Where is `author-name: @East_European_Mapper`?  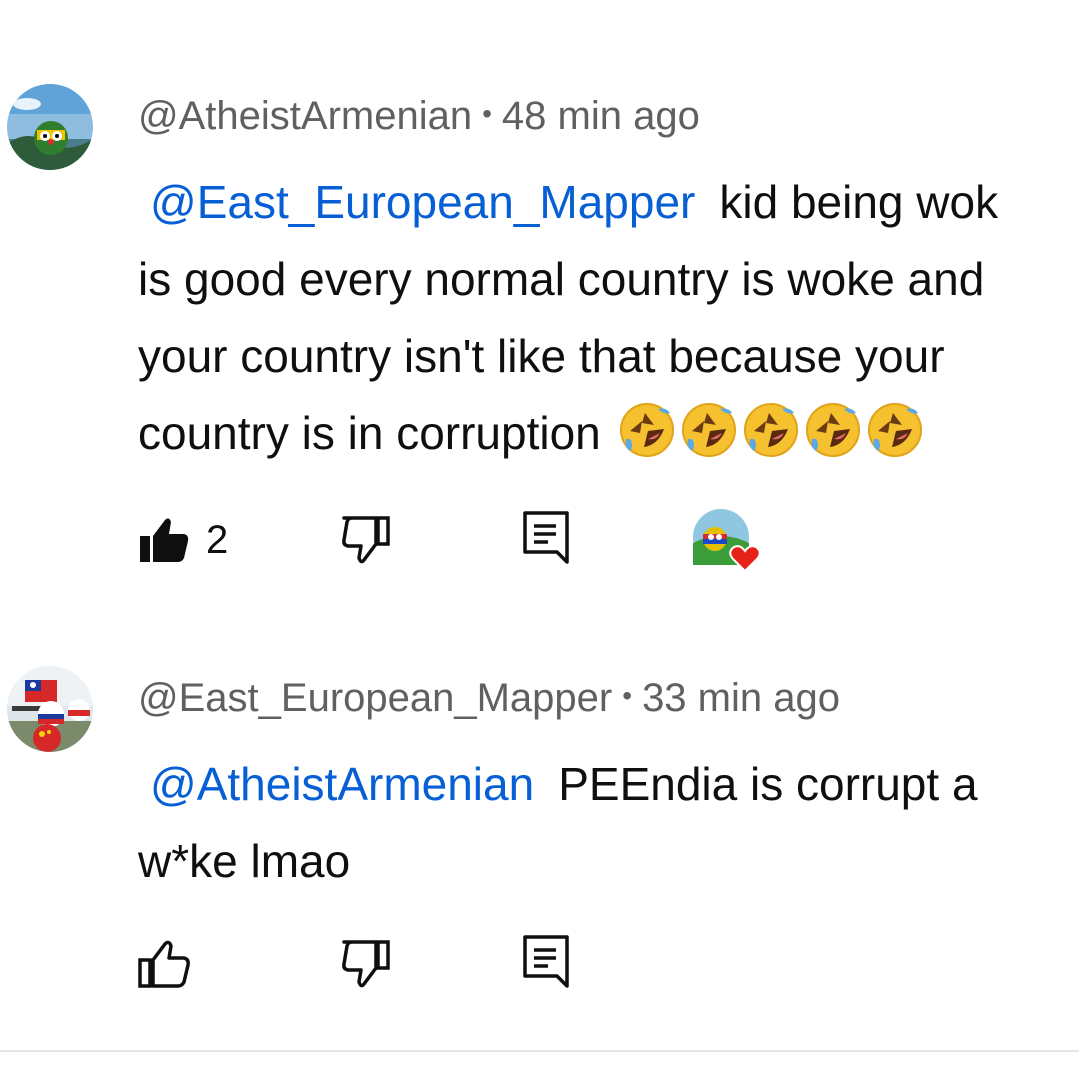 author-name: @East_European_Mapper is located at coordinates (375, 698).